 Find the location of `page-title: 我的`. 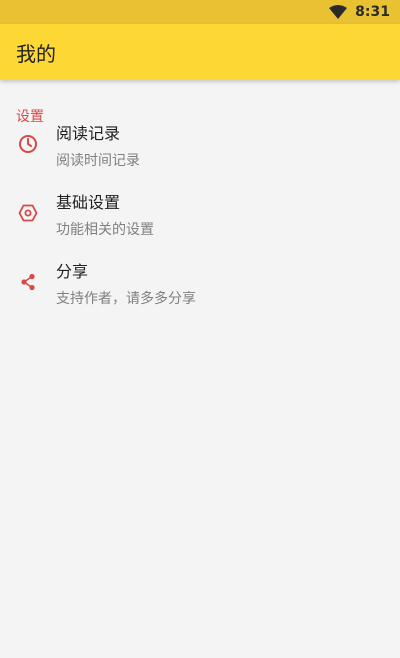

page-title: 我的 is located at coordinates (36, 53).